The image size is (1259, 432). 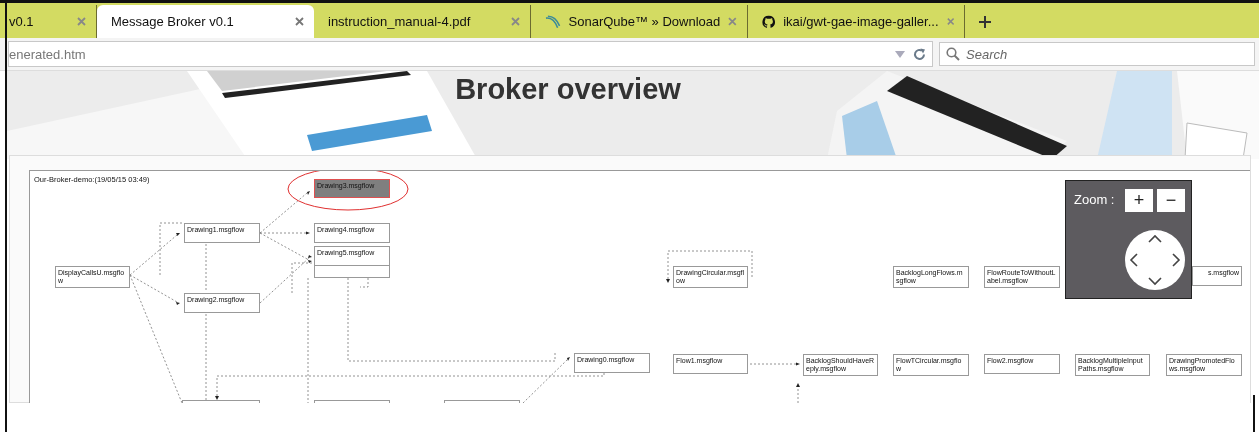 What do you see at coordinates (769, 21) in the screenshot?
I see `cat-icon` at bounding box center [769, 21].